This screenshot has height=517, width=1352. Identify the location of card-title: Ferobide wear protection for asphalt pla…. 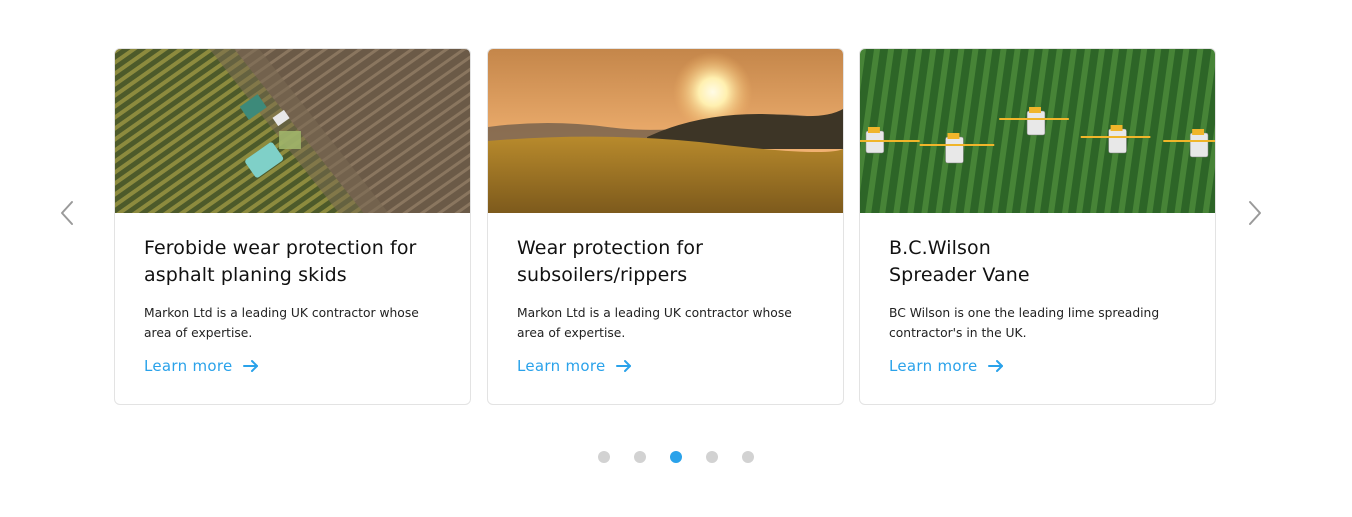
(280, 261).